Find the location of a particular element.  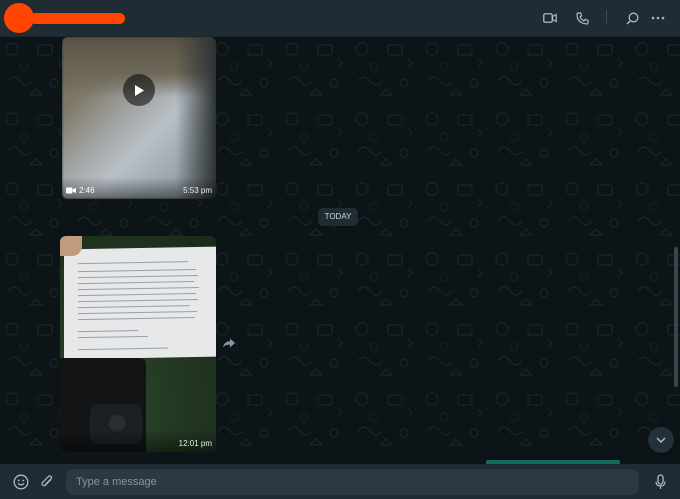

video-camera-icon is located at coordinates (71, 190).